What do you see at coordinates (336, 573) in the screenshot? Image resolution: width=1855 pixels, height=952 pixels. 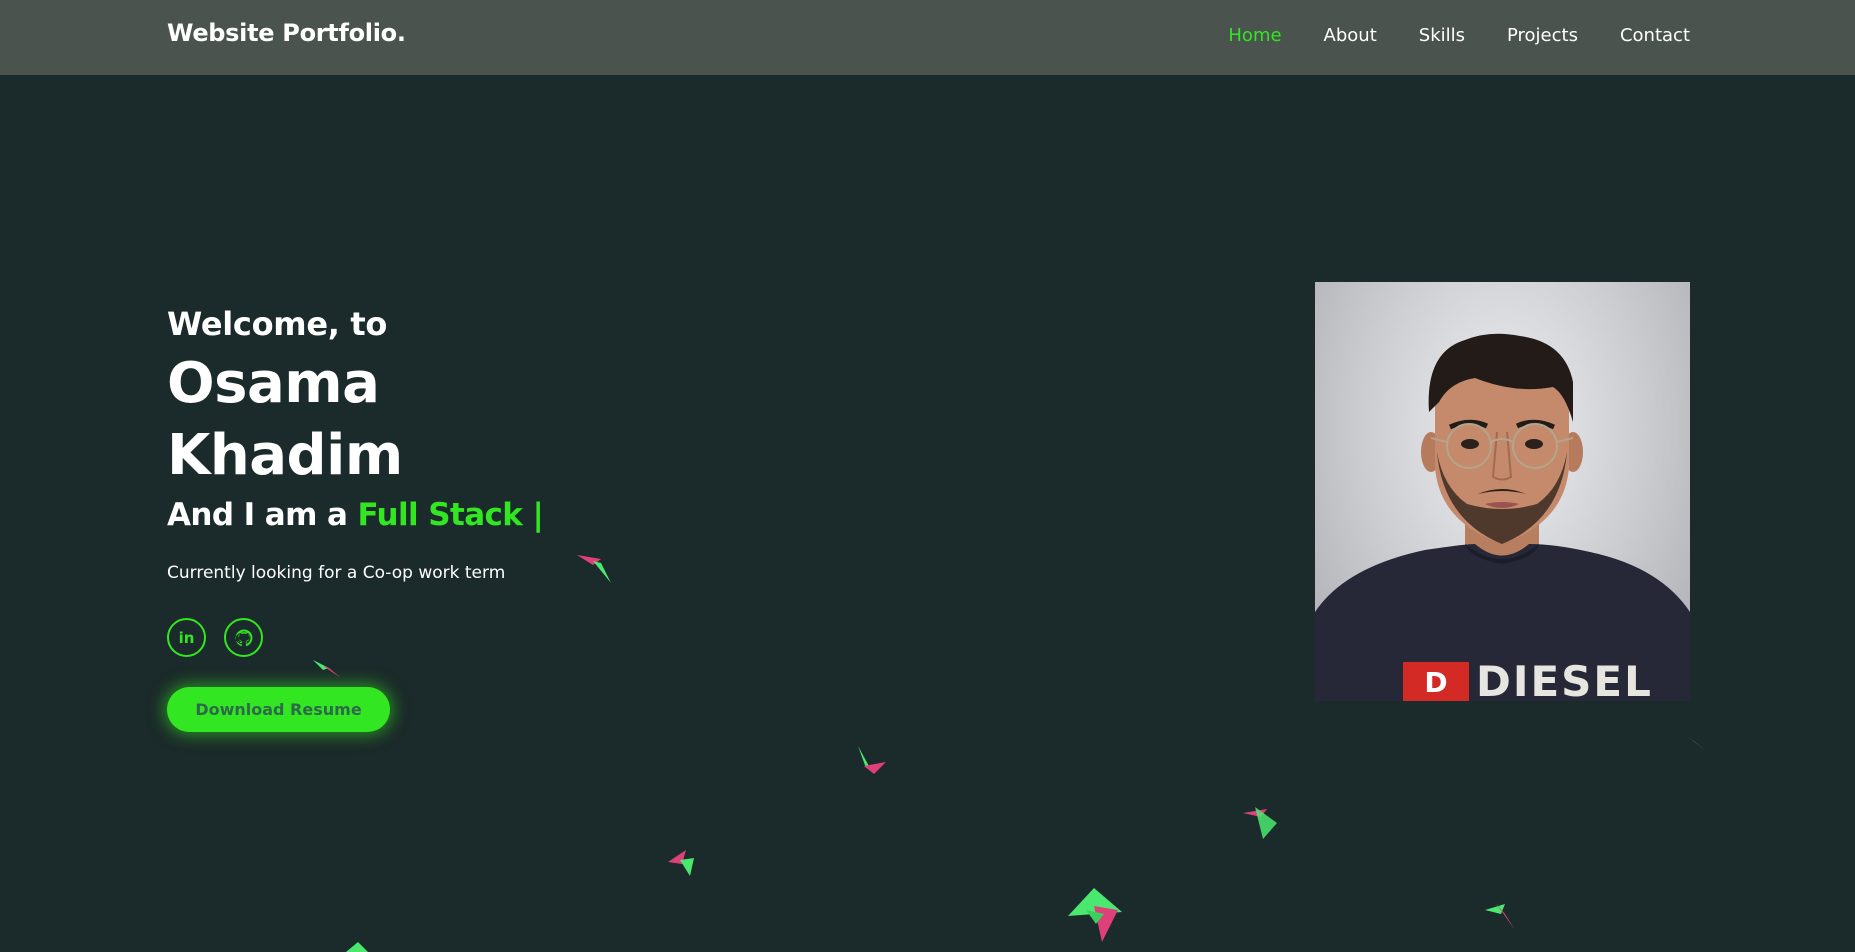 I see `tagline: Currently looking for a Co-op work term` at bounding box center [336, 573].